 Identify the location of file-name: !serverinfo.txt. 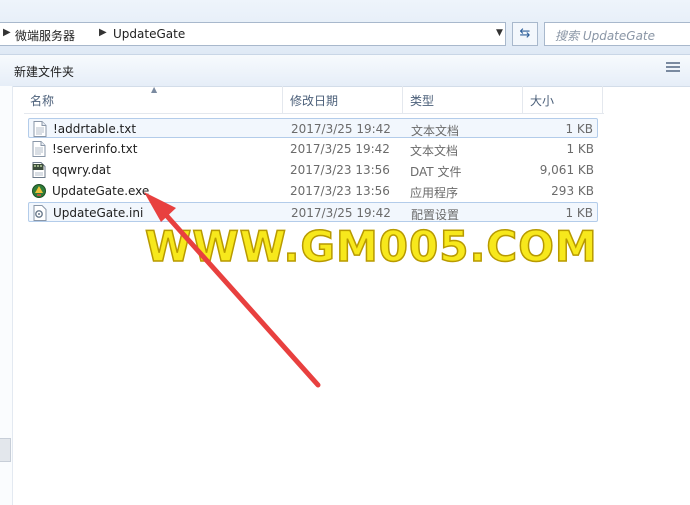
(95, 149).